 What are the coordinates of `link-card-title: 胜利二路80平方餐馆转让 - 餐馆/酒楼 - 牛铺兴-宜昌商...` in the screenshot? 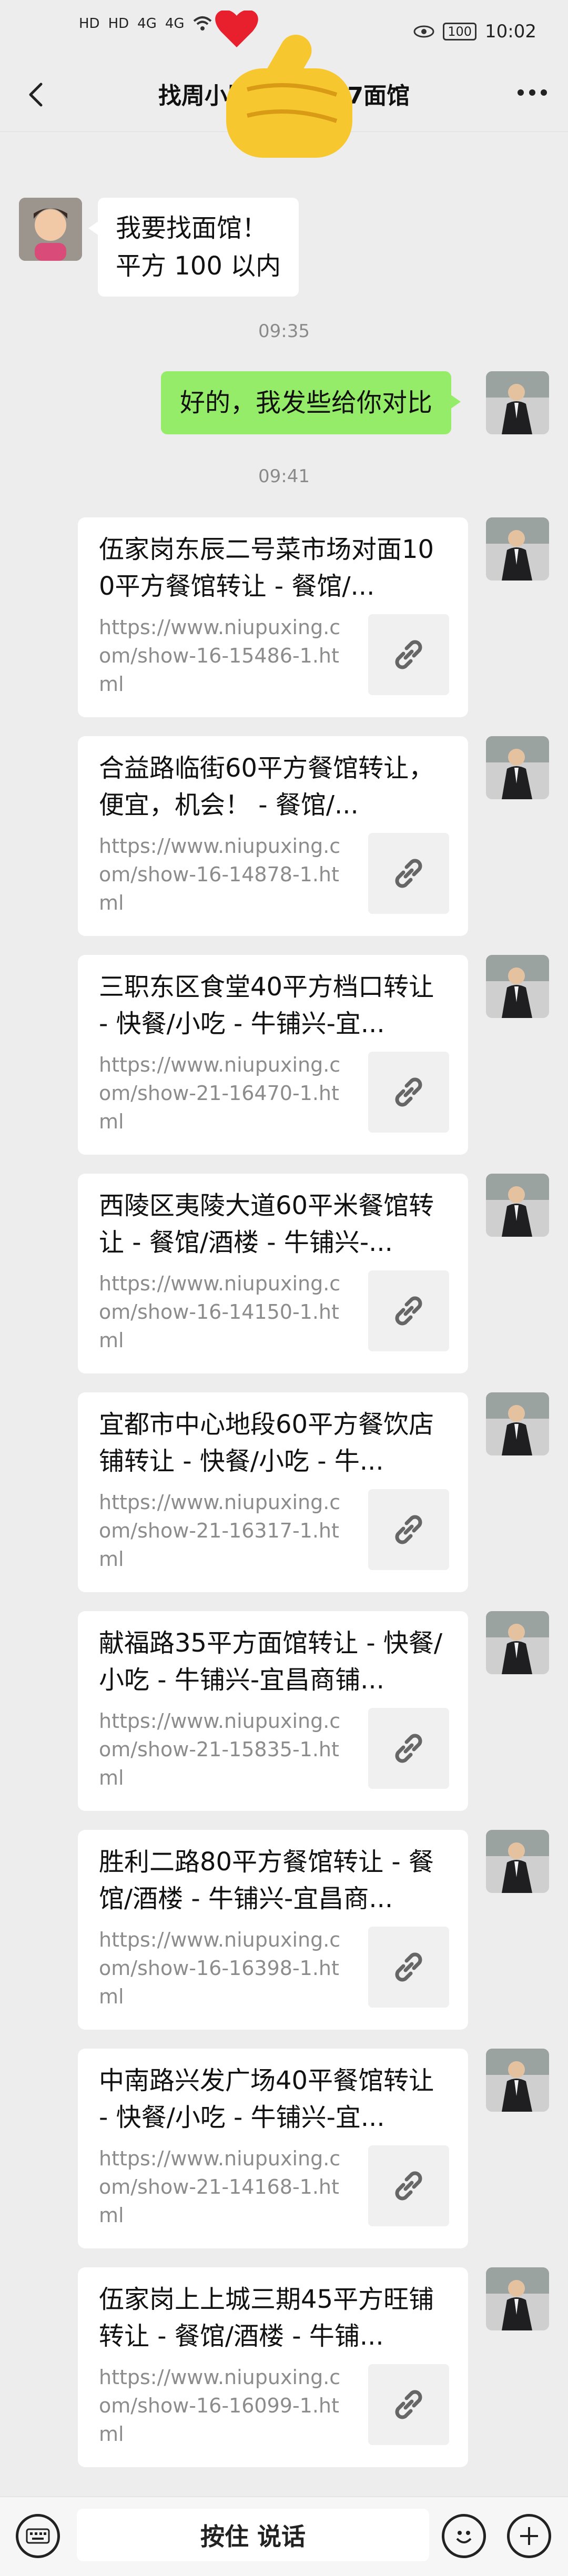 It's located at (266, 1880).